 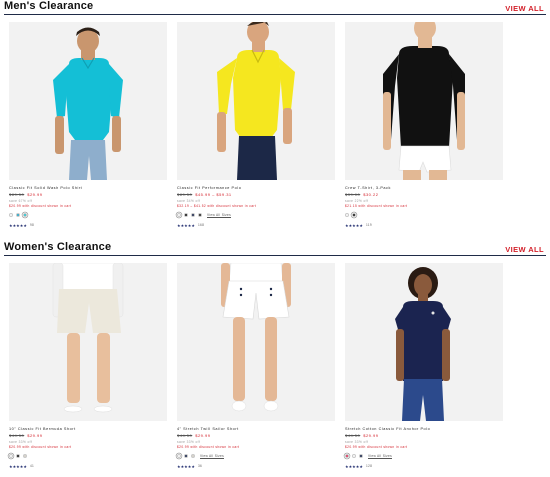 What do you see at coordinates (275, 8) in the screenshot?
I see `section-header: Men's Clearance VIEW ALL` at bounding box center [275, 8].